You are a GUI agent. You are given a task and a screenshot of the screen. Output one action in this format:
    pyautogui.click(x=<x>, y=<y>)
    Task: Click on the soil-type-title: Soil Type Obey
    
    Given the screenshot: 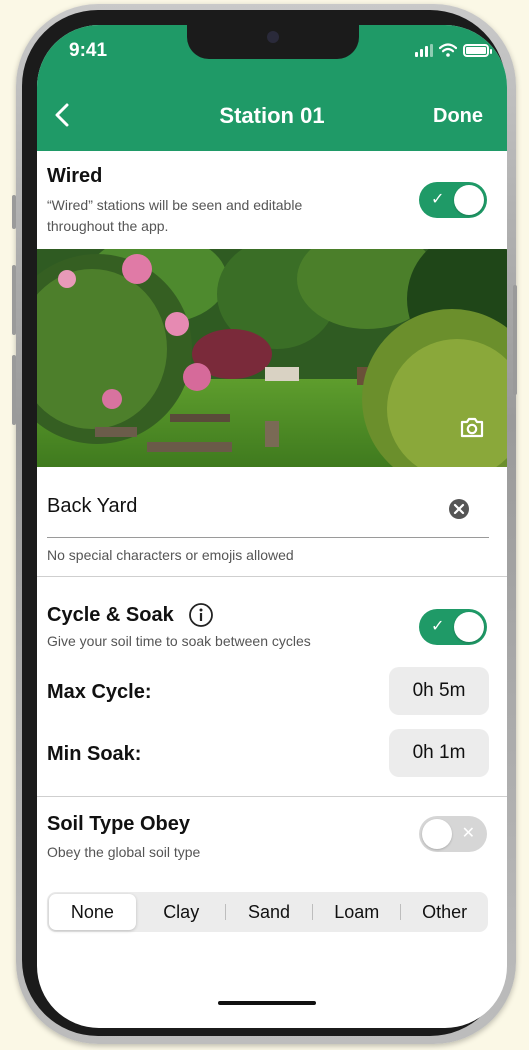 What is the action you would take?
    pyautogui.click(x=118, y=824)
    